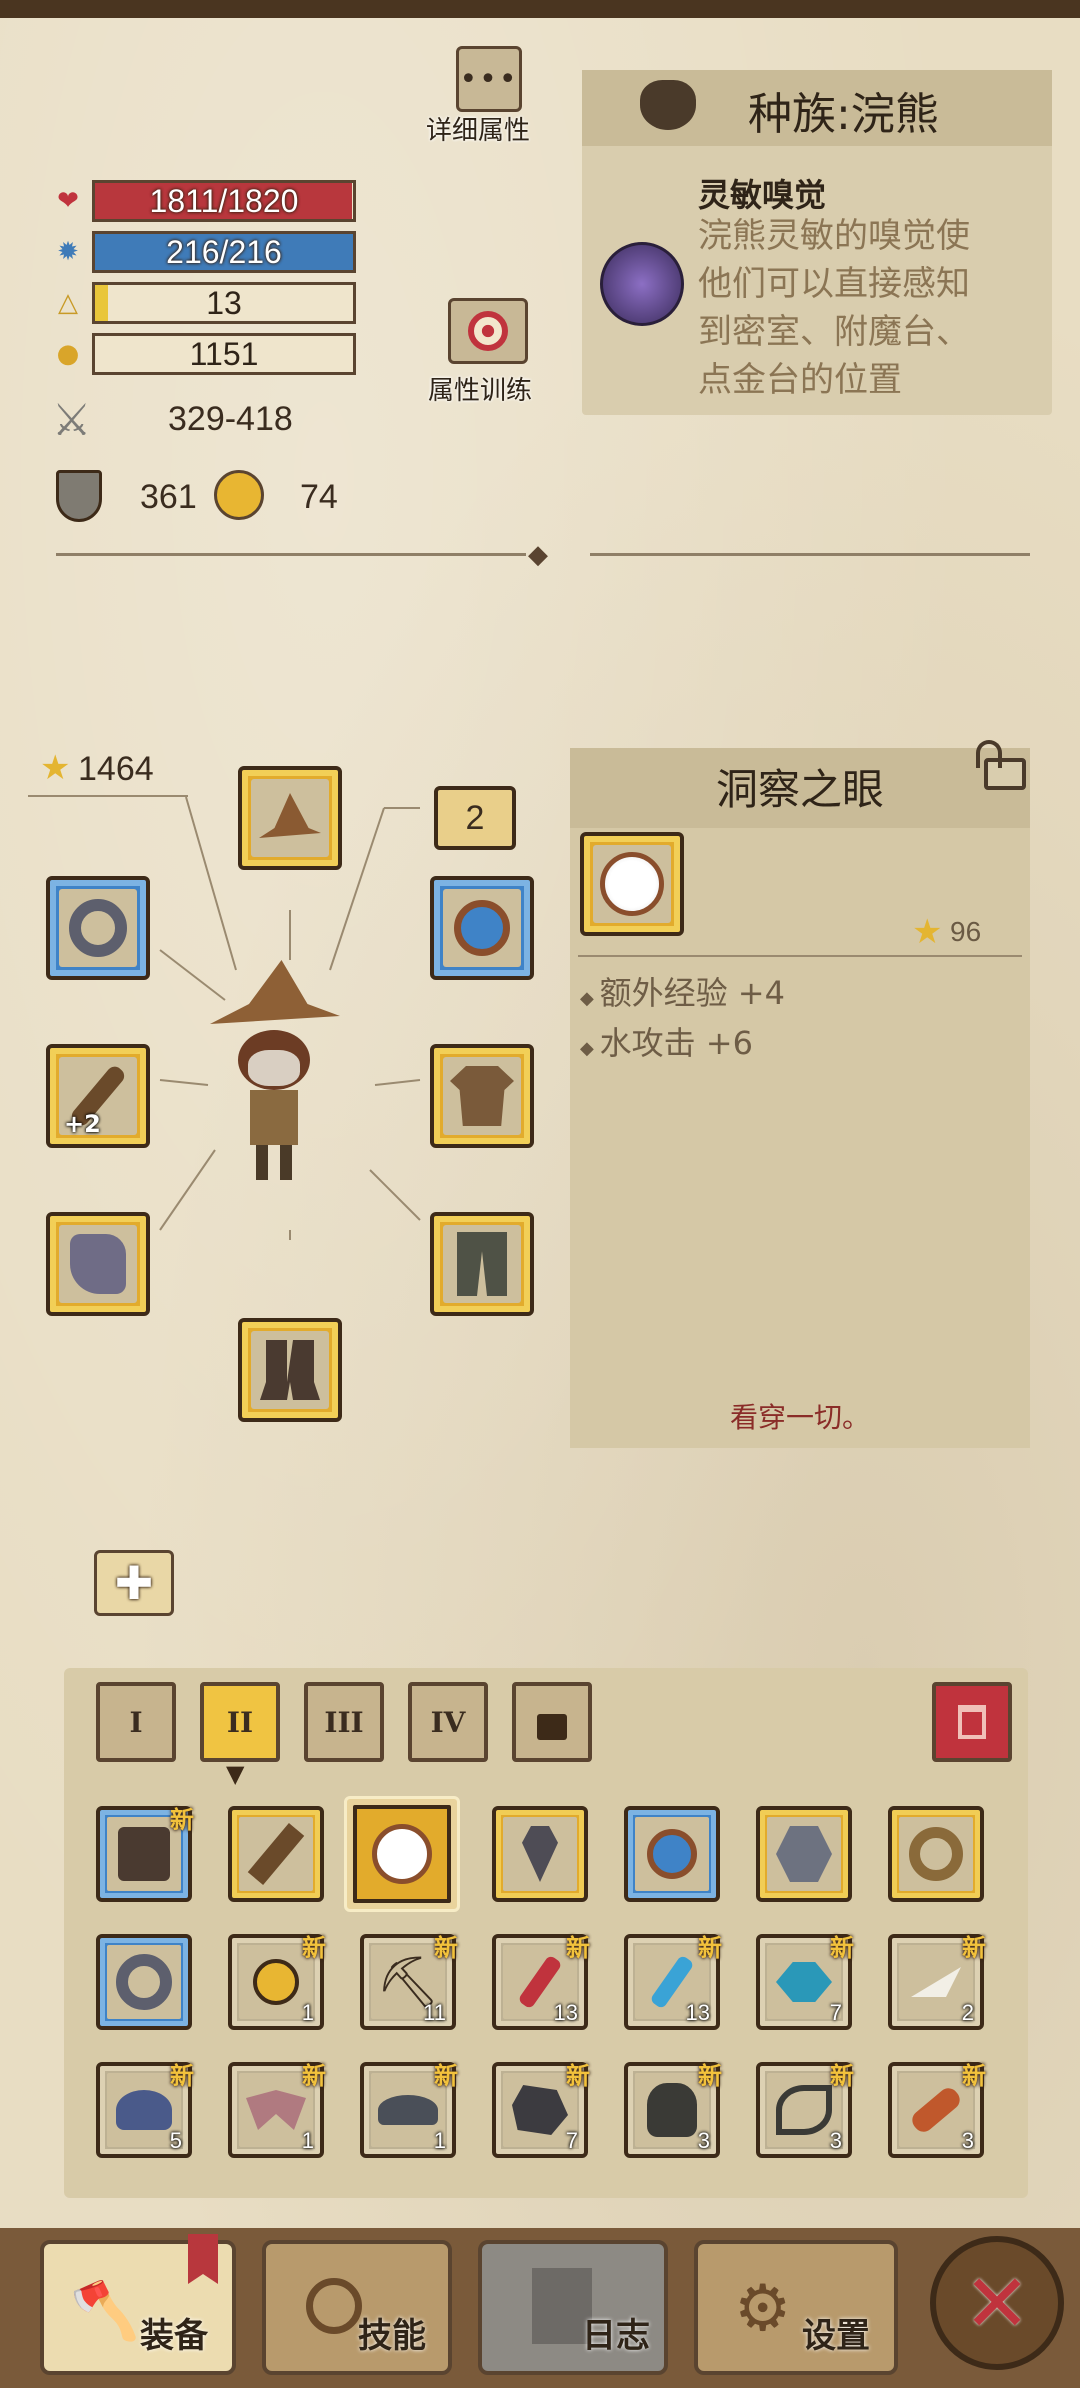  I want to click on bat-wing-icon, so click(276, 2110).